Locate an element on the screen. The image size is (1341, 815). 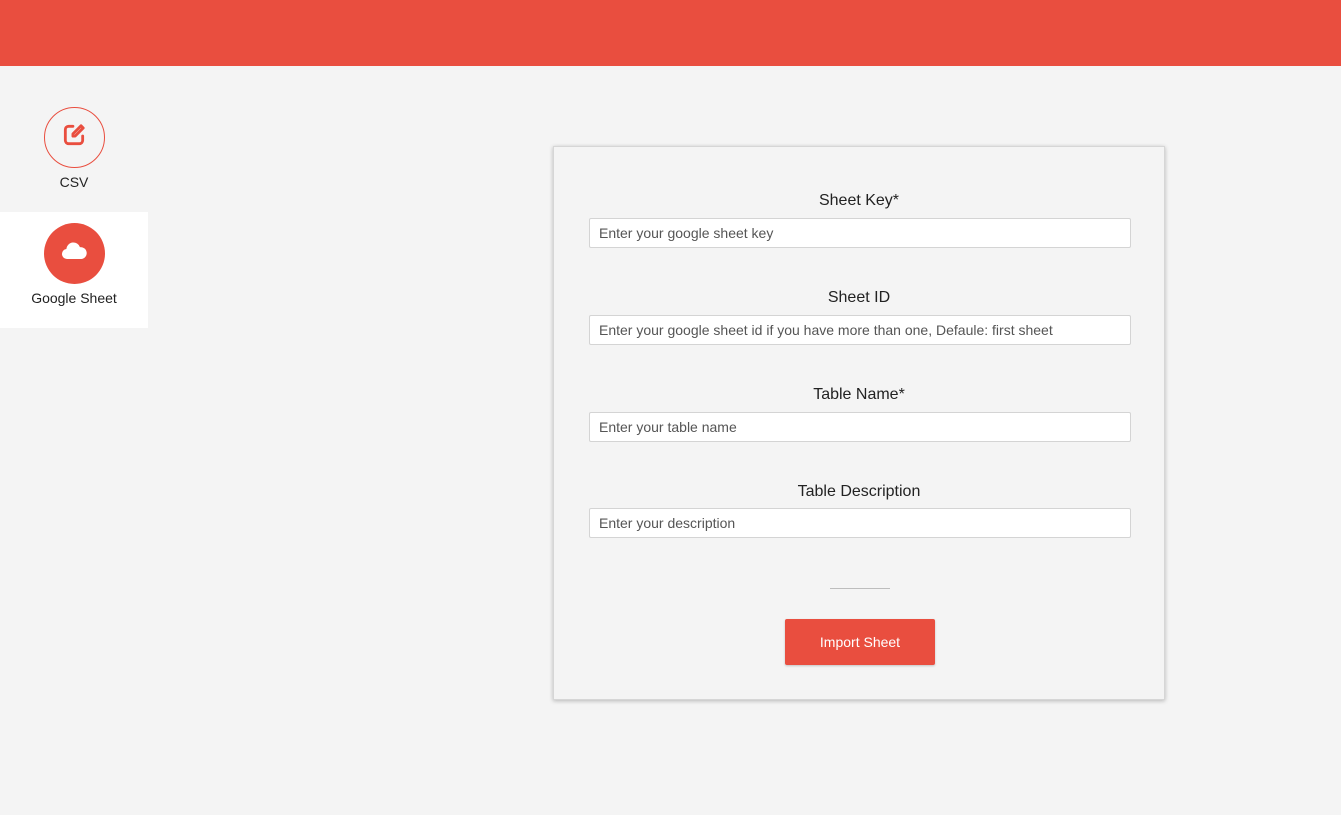
sidebar-item-label: Google Sheet is located at coordinates (74, 298).